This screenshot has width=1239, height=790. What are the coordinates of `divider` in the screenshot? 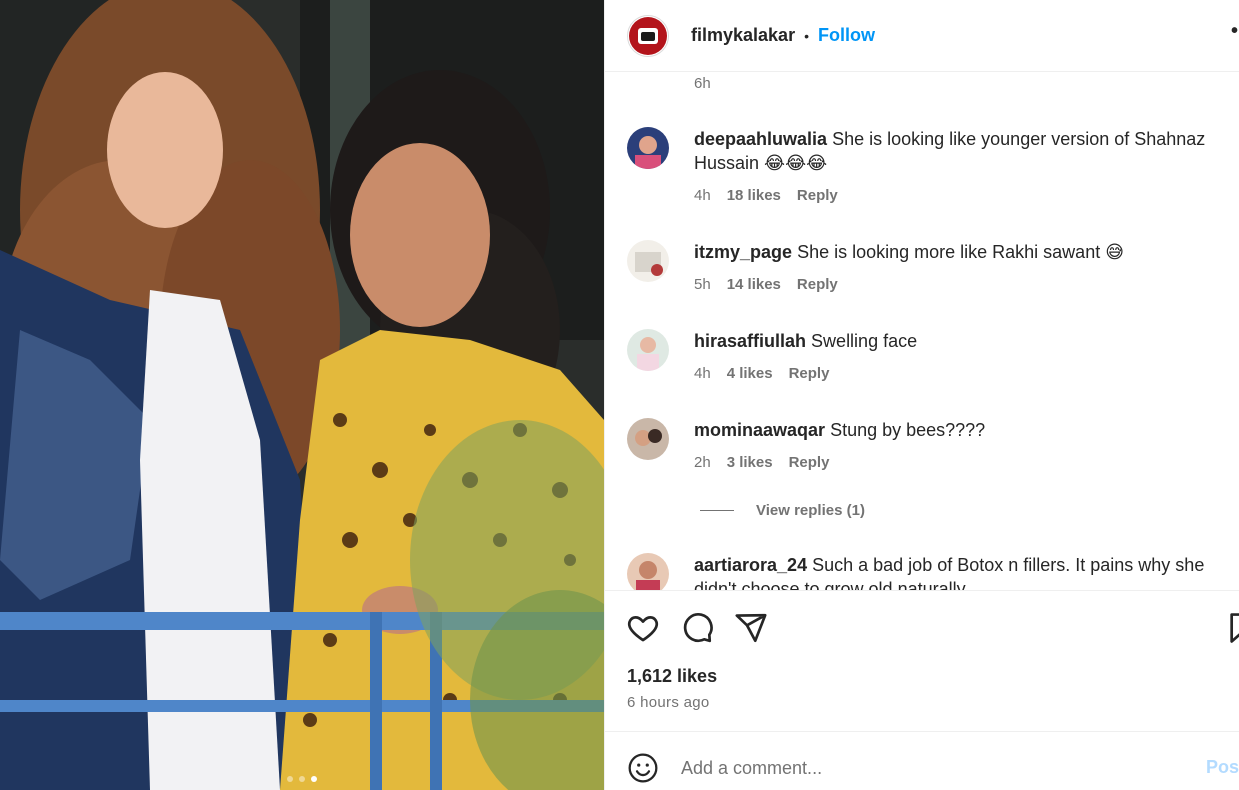 It's located at (717, 510).